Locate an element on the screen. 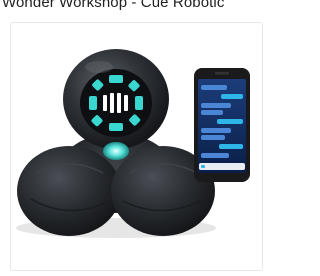  neck-light is located at coordinates (116, 151).